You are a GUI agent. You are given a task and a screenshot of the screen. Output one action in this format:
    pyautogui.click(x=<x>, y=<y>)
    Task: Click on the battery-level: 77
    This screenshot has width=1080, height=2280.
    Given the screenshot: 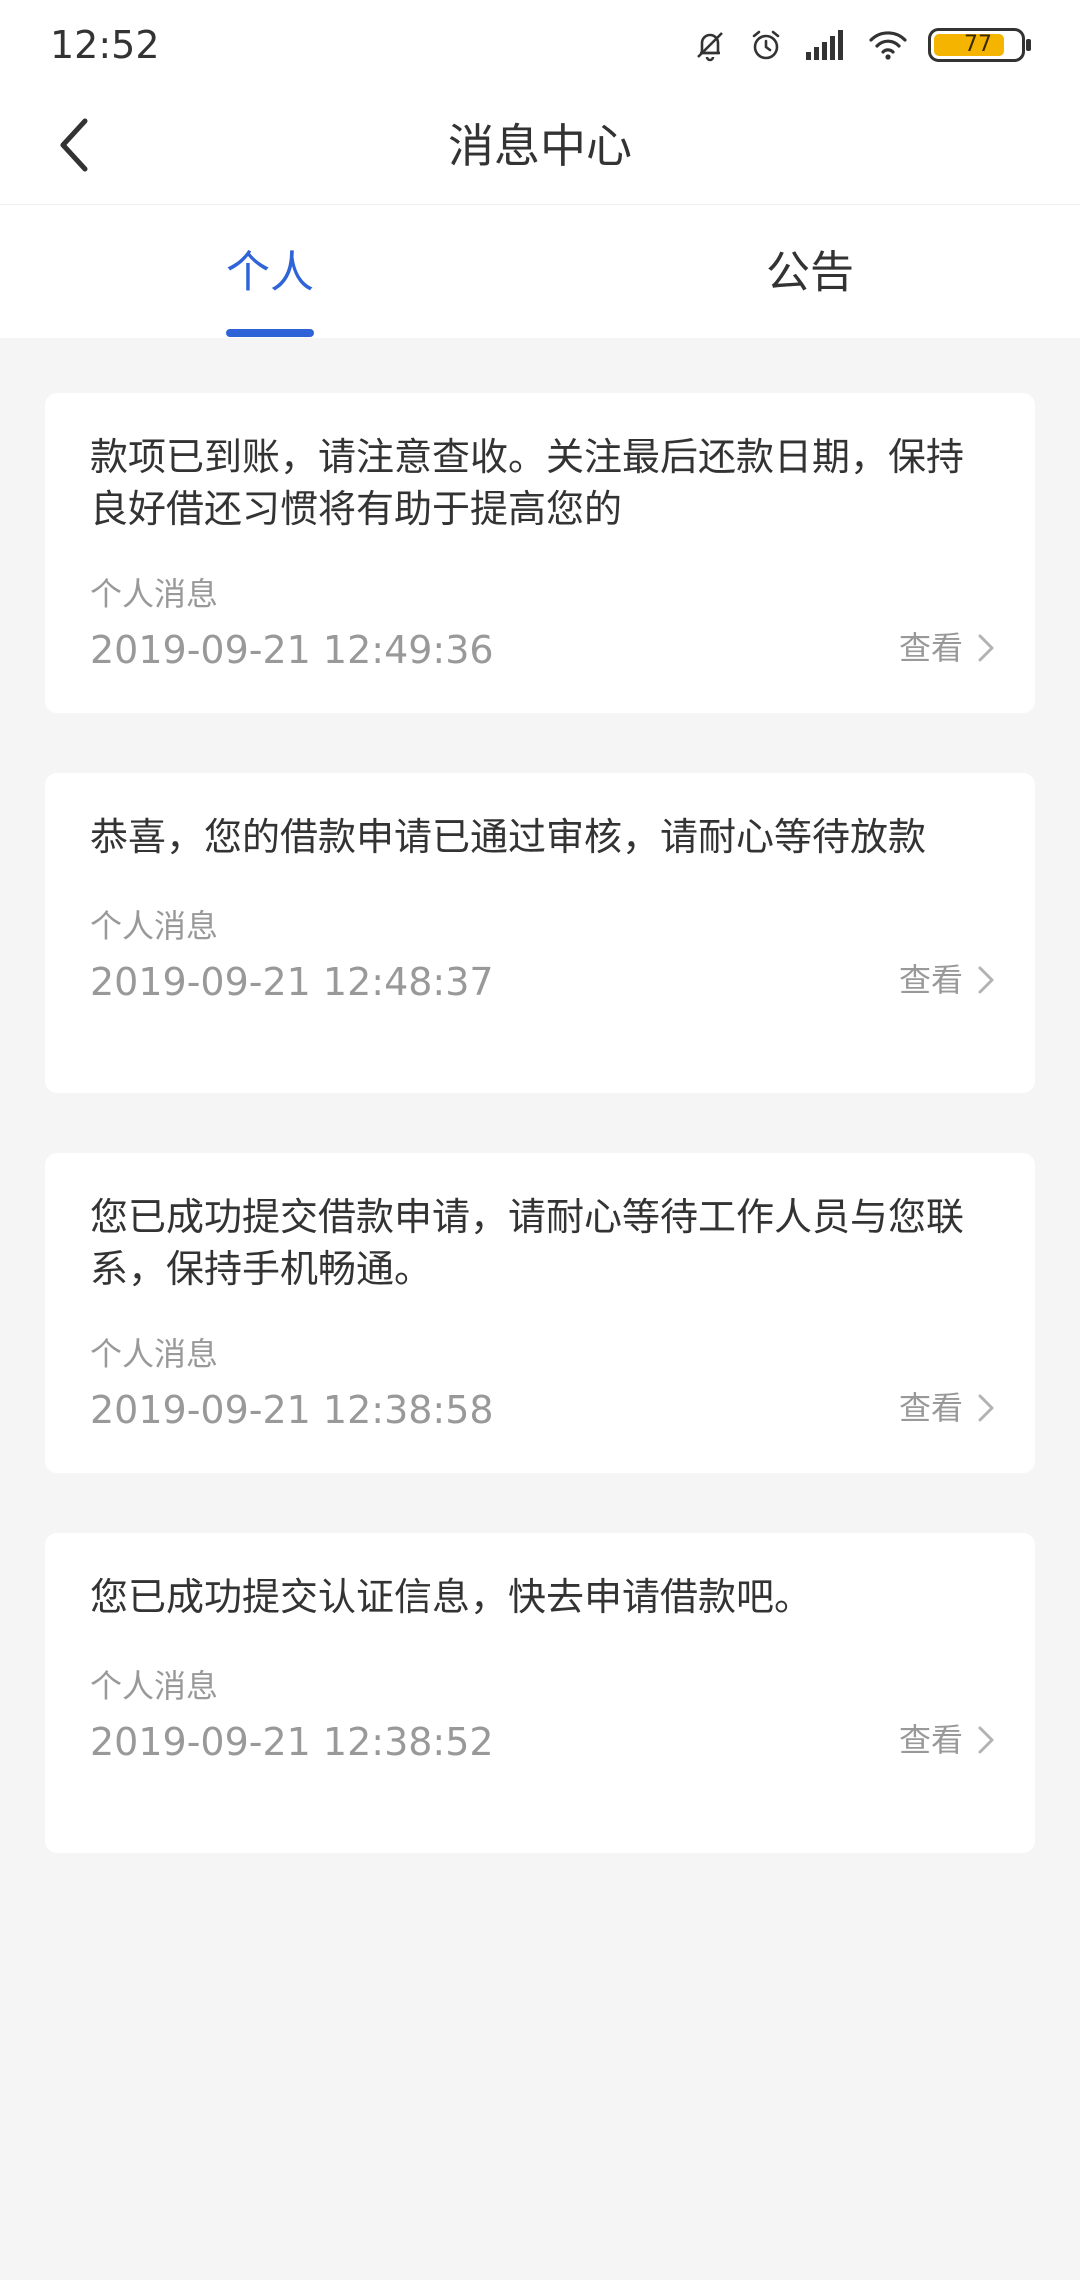 What is the action you would take?
    pyautogui.click(x=978, y=44)
    